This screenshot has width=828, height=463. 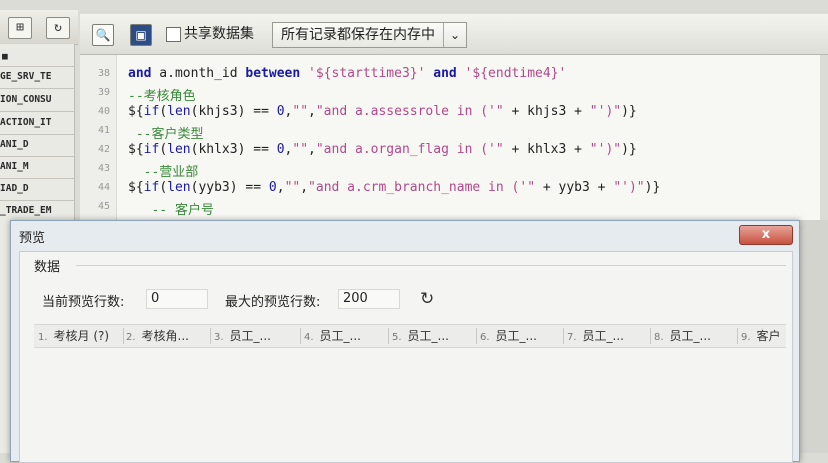 I want to click on line-number: 43, so click(x=103, y=168).